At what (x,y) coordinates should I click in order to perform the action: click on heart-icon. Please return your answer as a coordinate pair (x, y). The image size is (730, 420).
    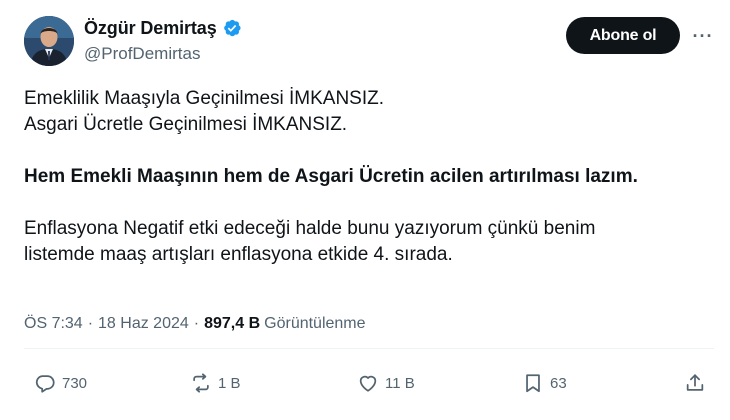
    Looking at the image, I should click on (368, 383).